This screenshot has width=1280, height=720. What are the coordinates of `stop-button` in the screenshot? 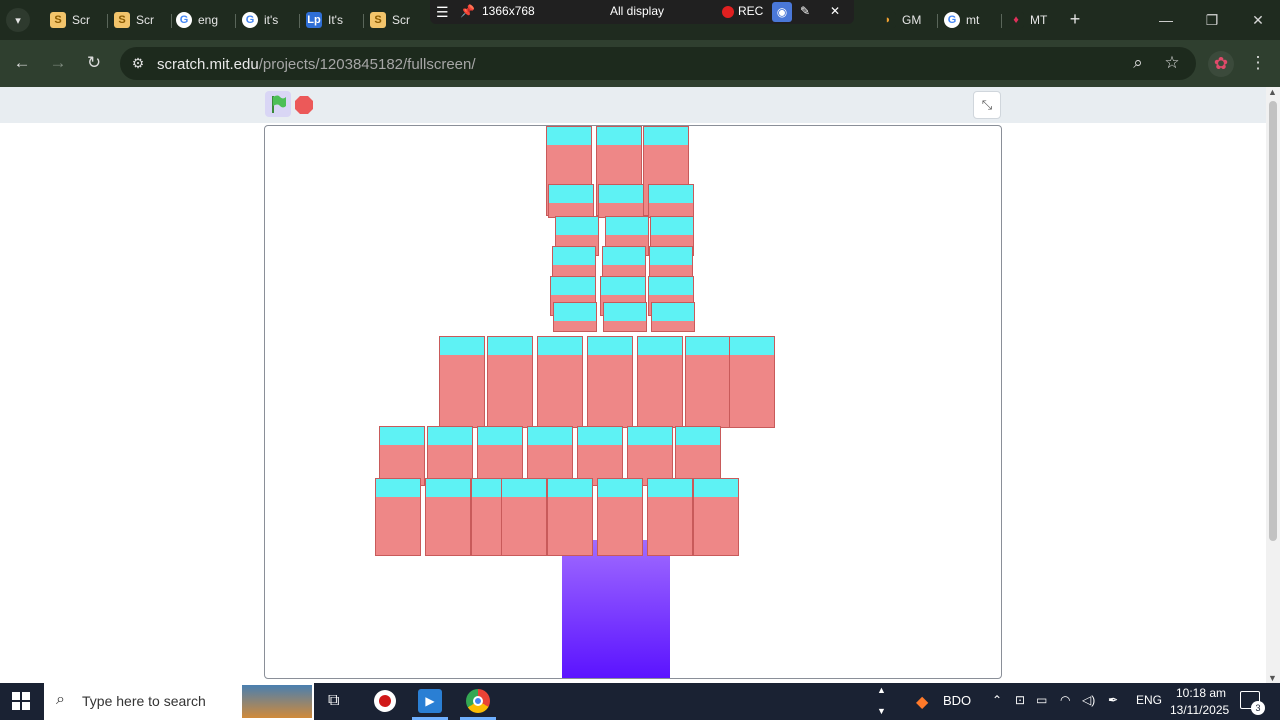 It's located at (304, 105).